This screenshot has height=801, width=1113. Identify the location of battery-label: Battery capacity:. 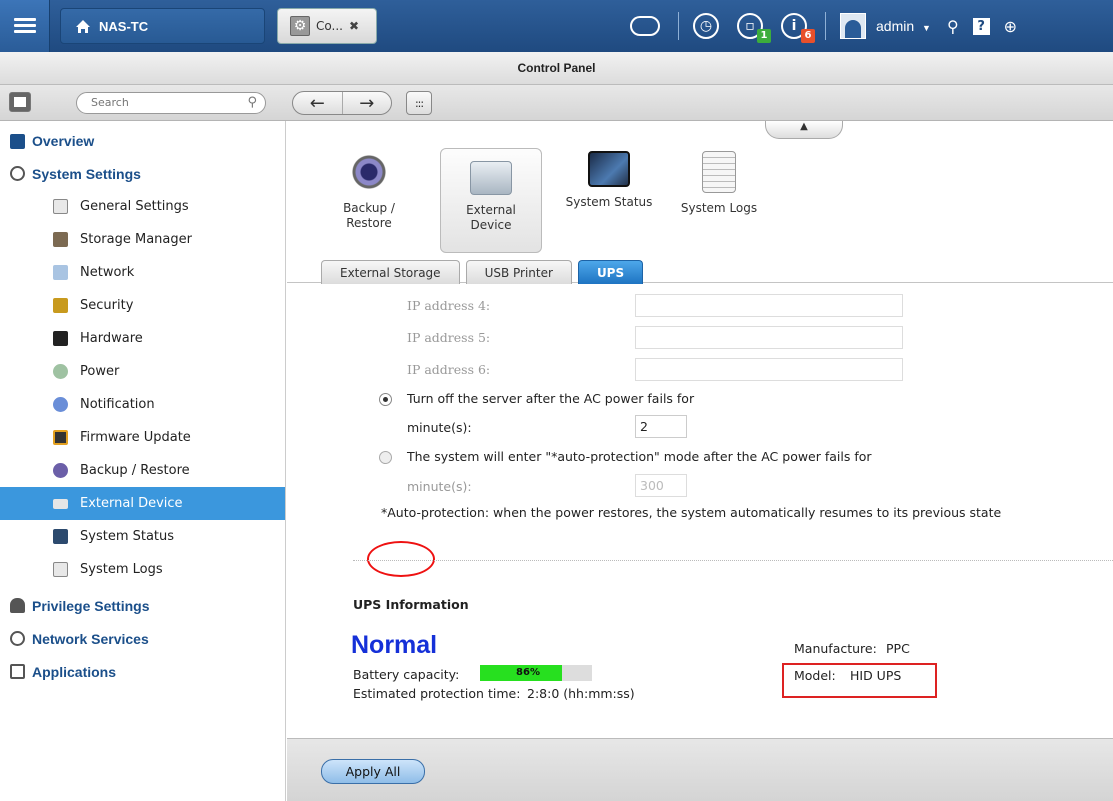
(406, 674).